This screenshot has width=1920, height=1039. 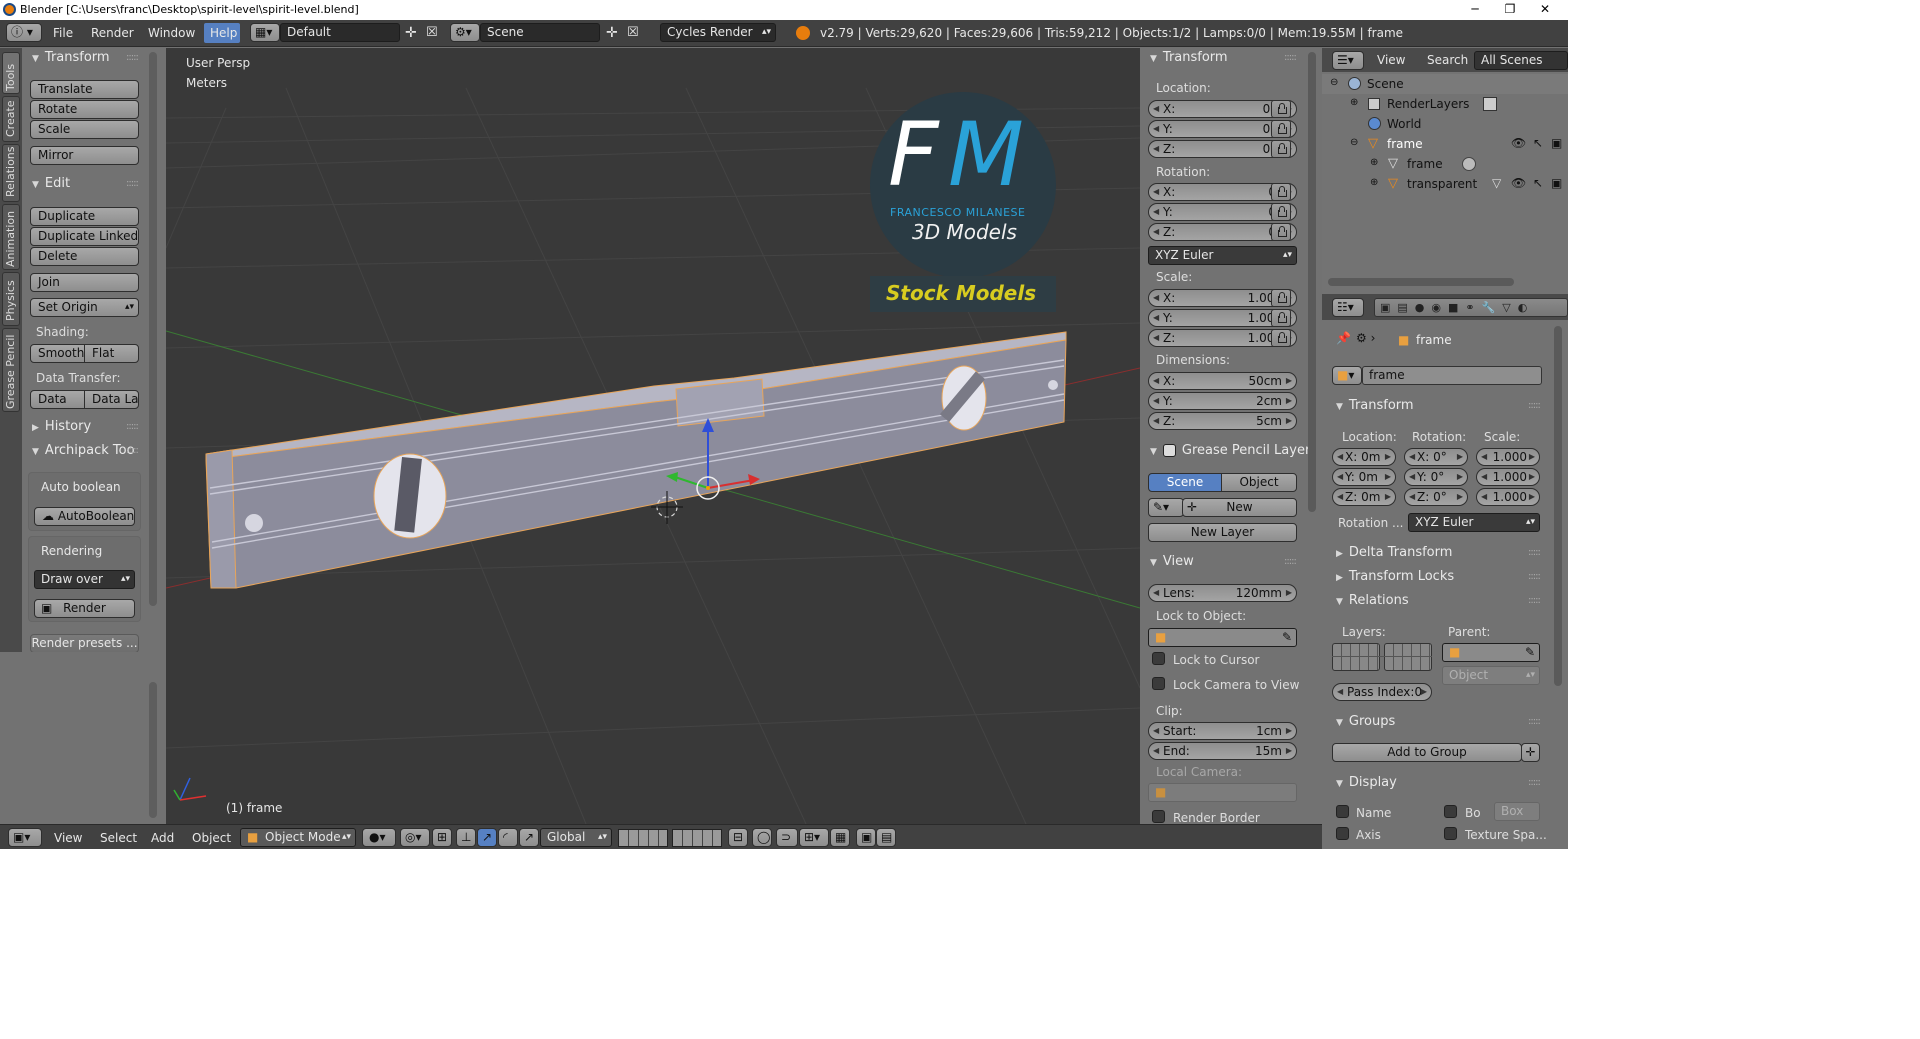 I want to click on tab-animation: Animation, so click(x=11, y=237).